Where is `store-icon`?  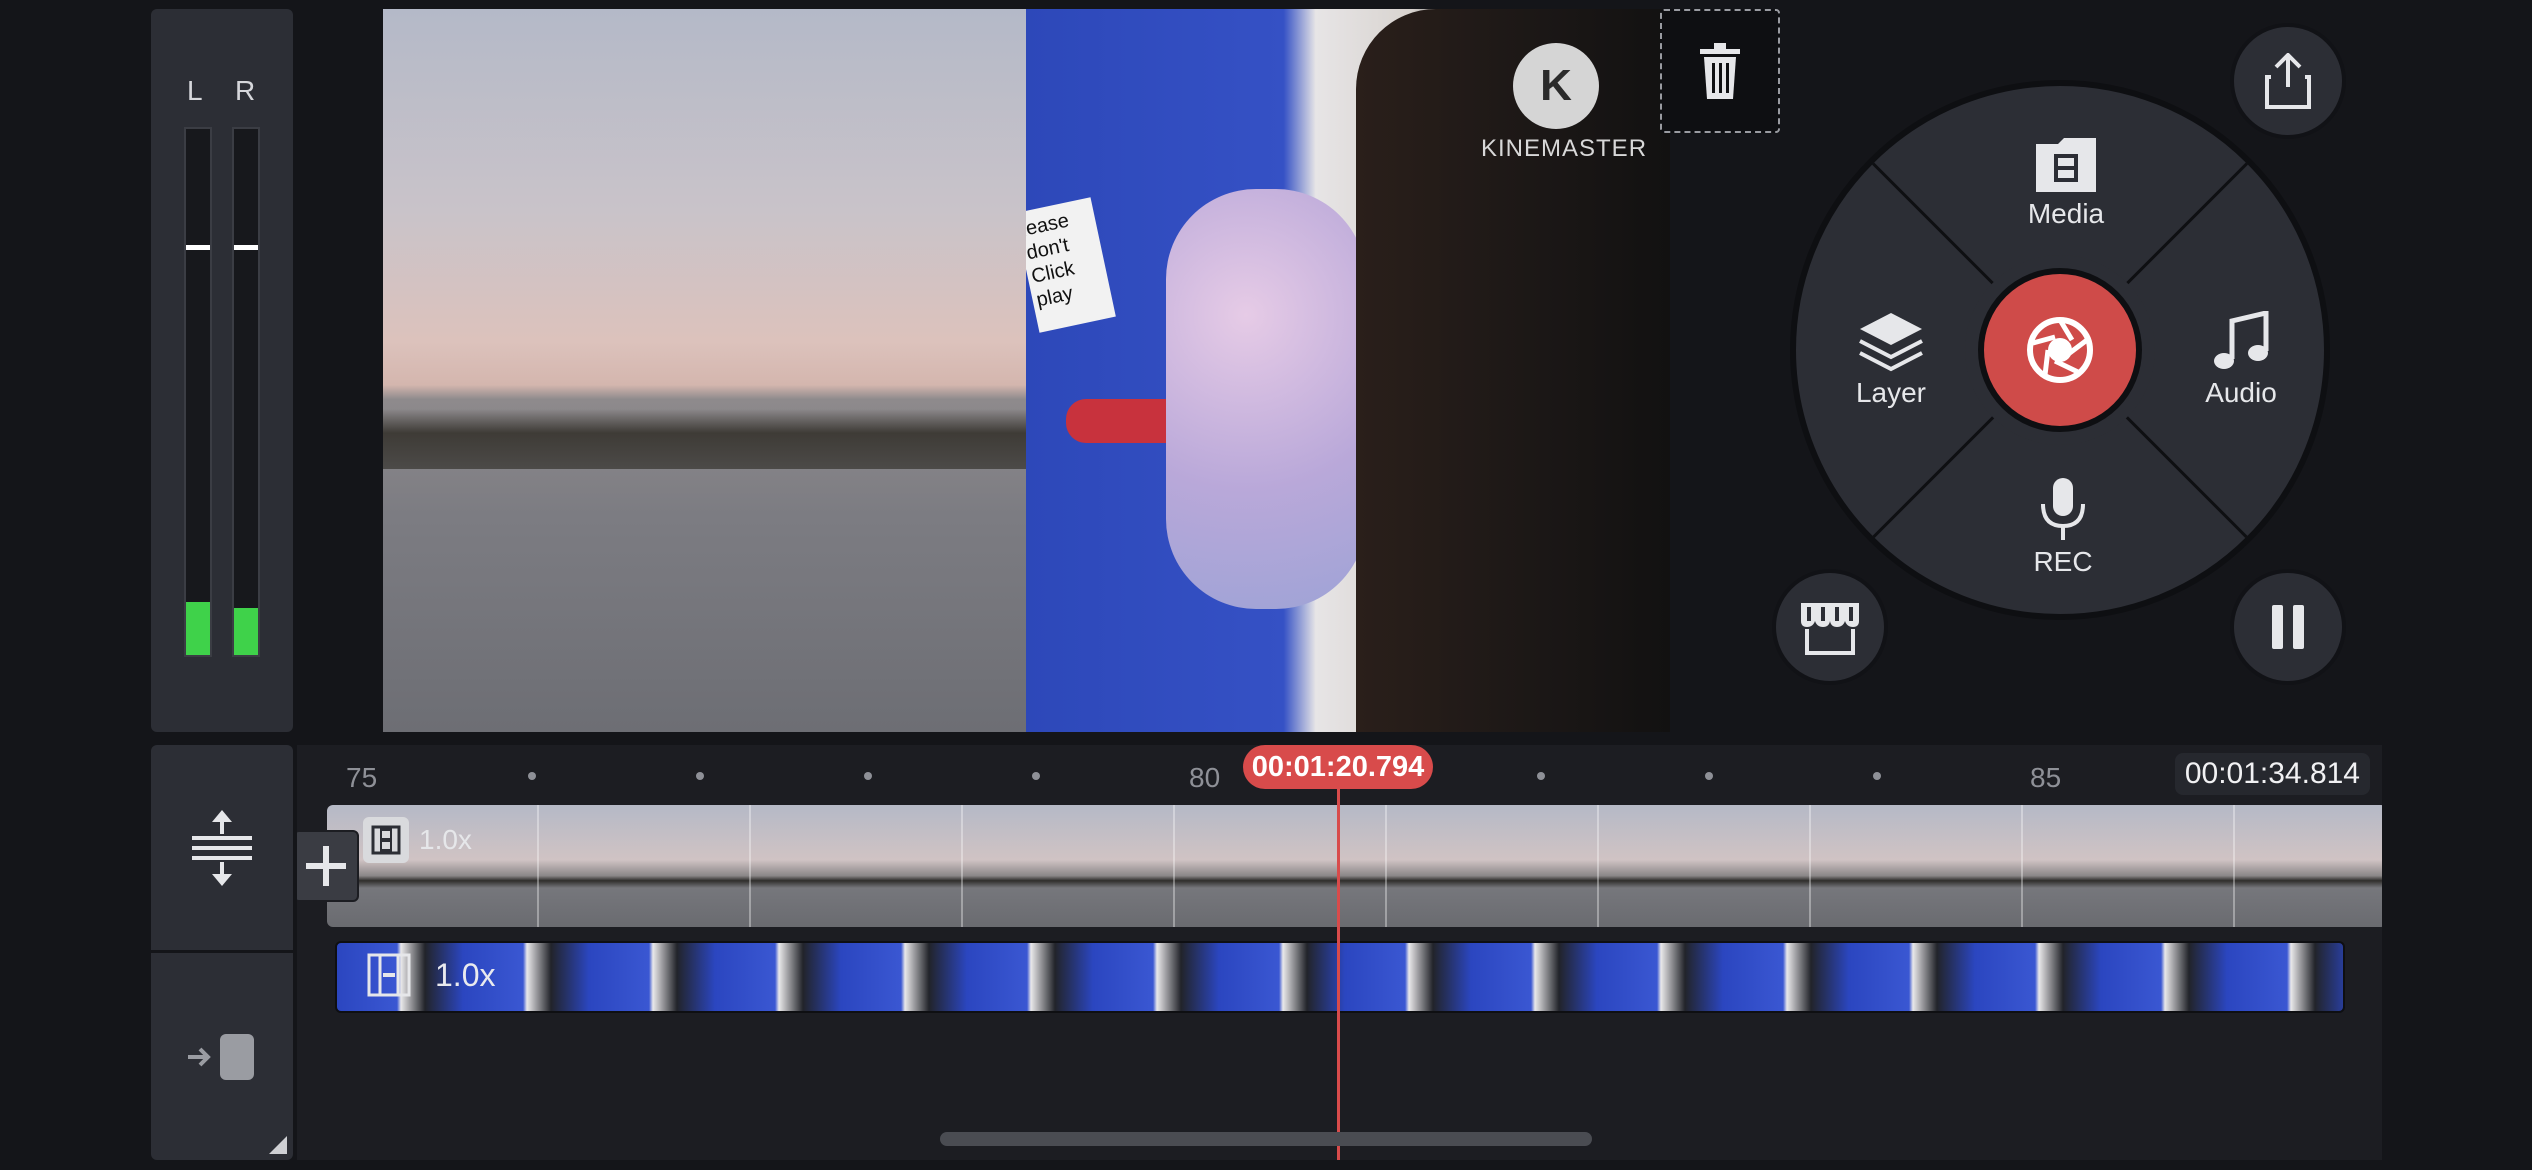 store-icon is located at coordinates (1830, 629).